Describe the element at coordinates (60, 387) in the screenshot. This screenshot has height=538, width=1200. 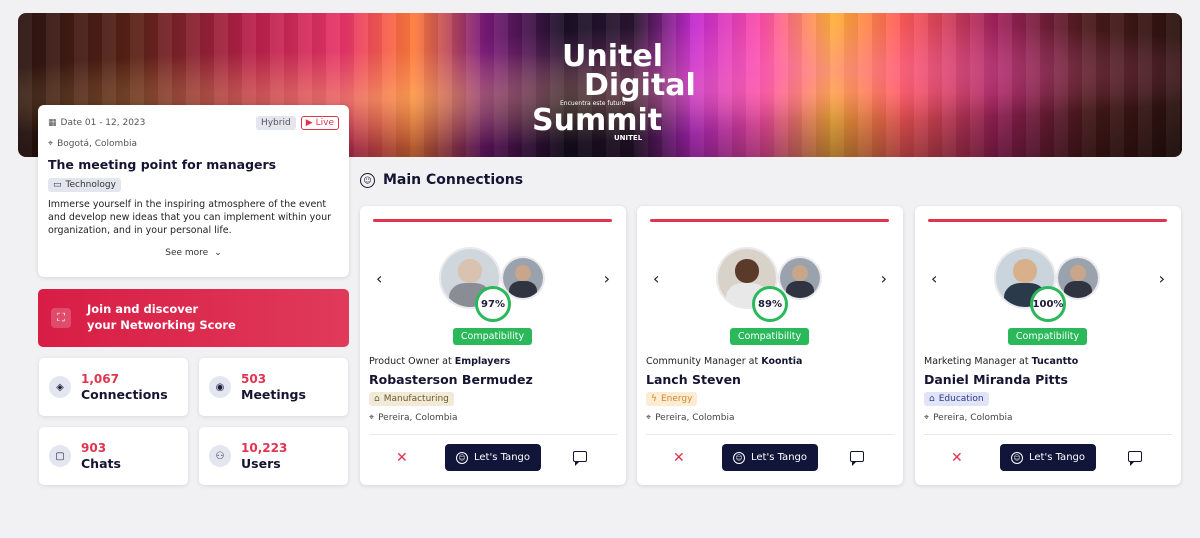
I see `tag-icon: ◈` at that location.